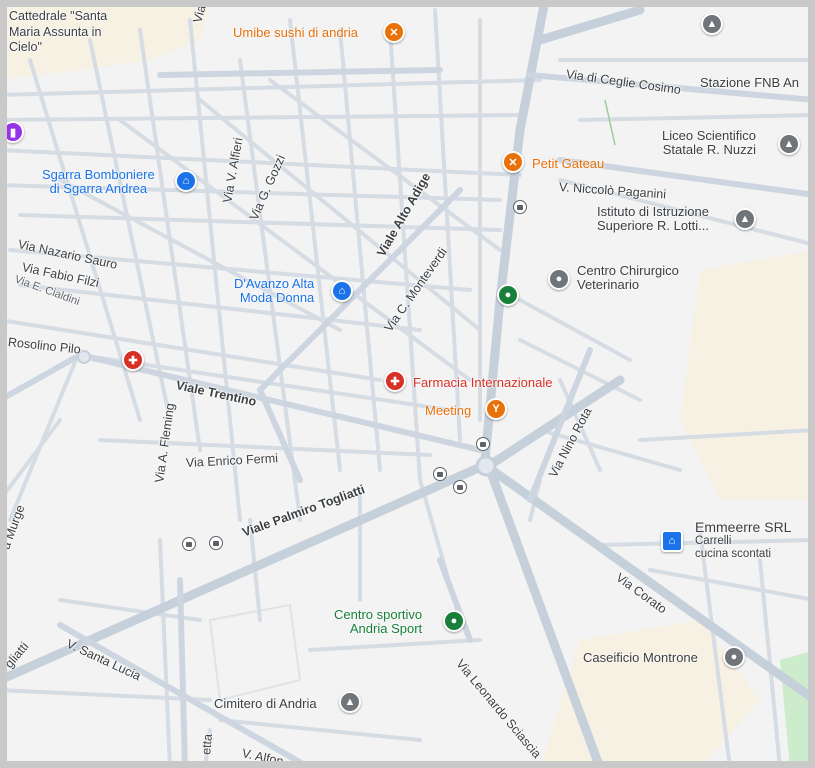  I want to click on poi-label-davanzo-alta-moda: D'Avanzo Alta Moda Donna, so click(274, 291).